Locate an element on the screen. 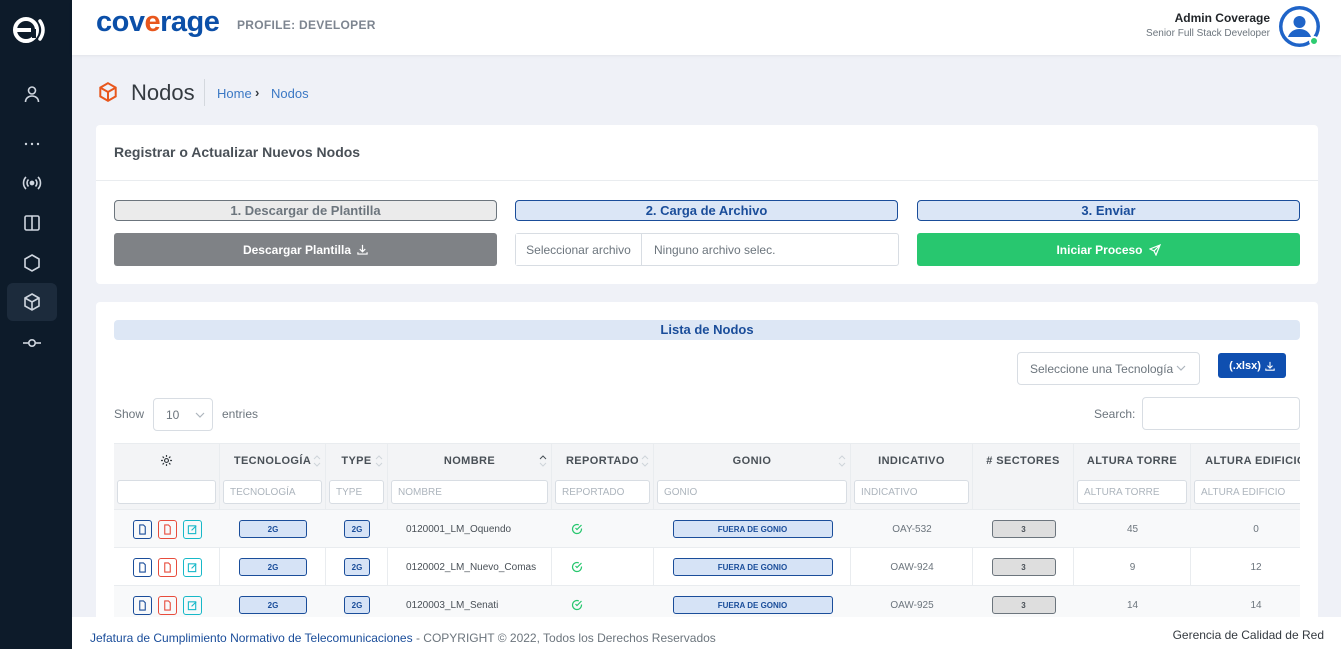 Image resolution: width=1341 pixels, height=649 pixels. cell-type: 2G is located at coordinates (357, 529).